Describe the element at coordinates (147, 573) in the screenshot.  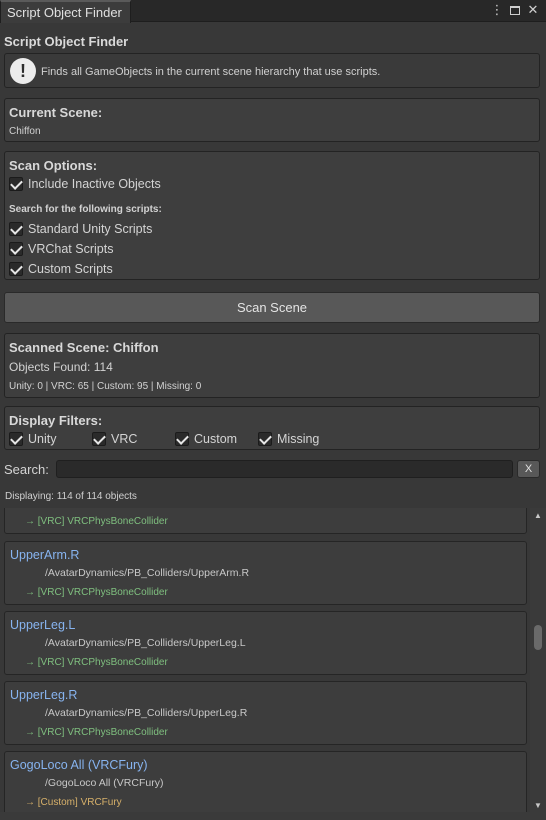
I see `object-path: /AvatarDynamics/PB_Colliders/UpperArm.R` at that location.